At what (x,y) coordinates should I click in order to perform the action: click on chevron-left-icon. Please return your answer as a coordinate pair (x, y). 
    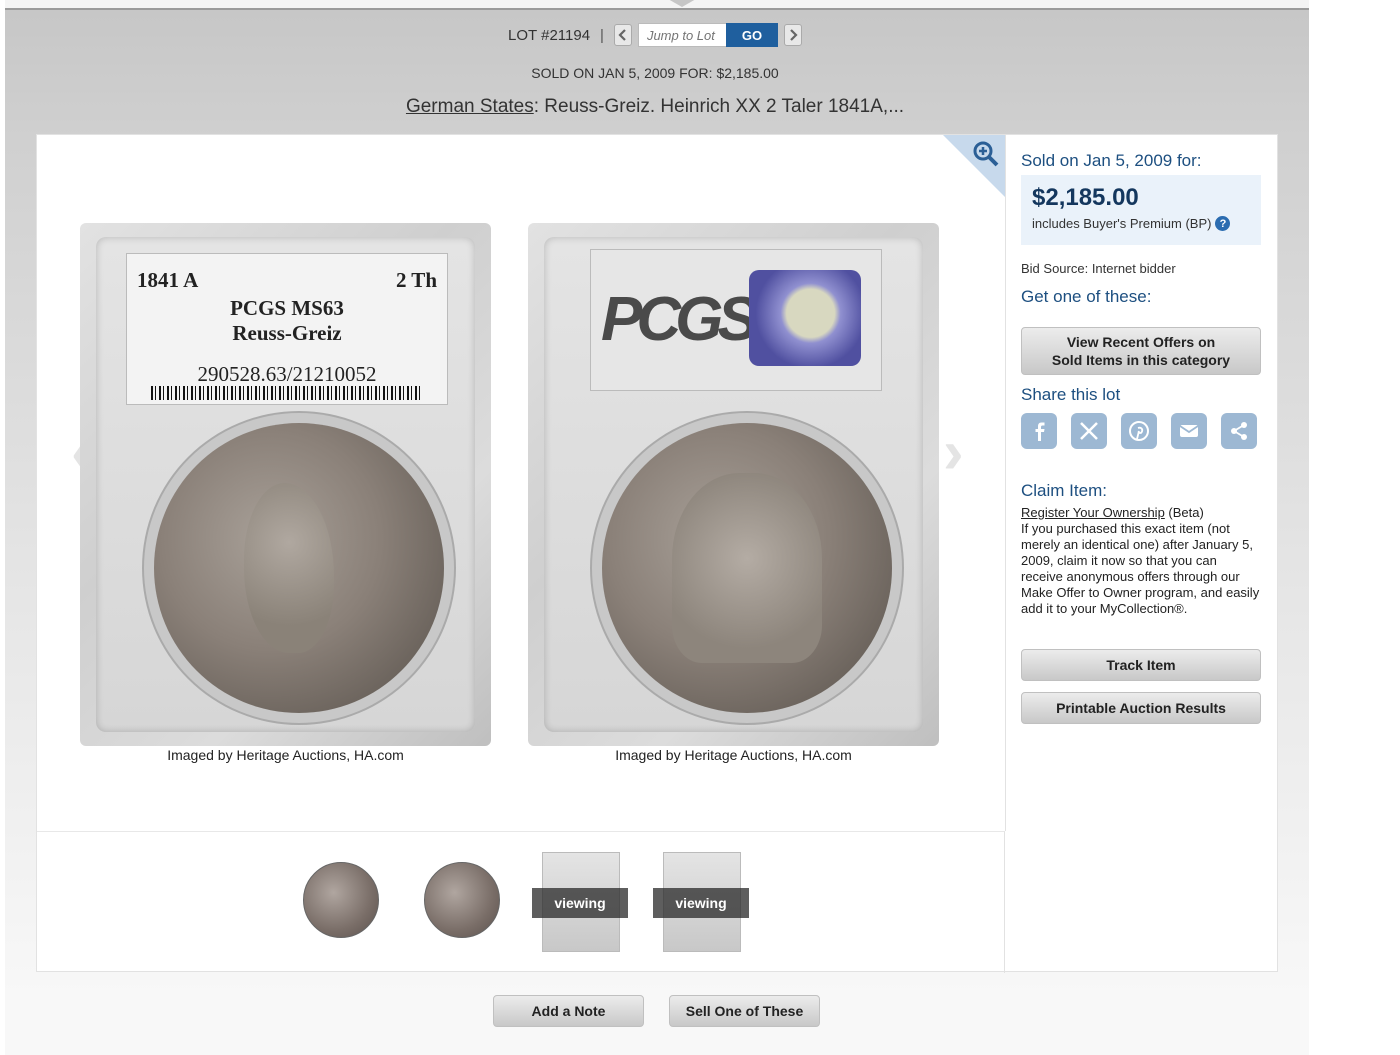
    Looking at the image, I should click on (622, 35).